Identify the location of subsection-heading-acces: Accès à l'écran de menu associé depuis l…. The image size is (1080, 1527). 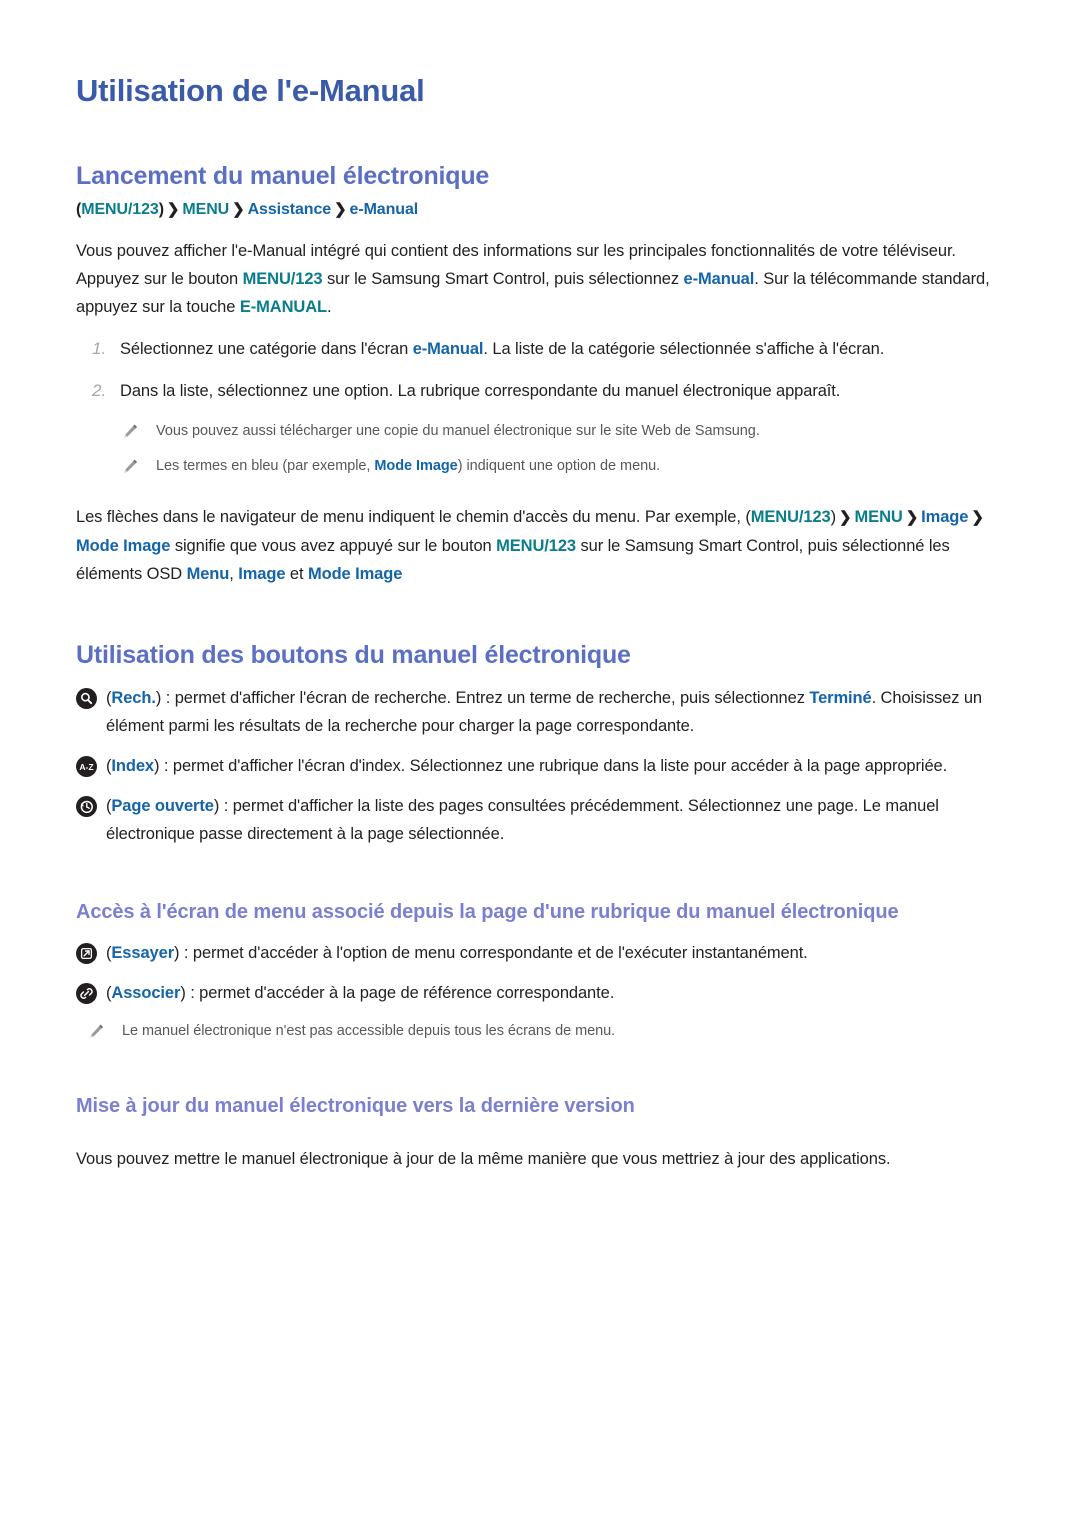
(487, 912).